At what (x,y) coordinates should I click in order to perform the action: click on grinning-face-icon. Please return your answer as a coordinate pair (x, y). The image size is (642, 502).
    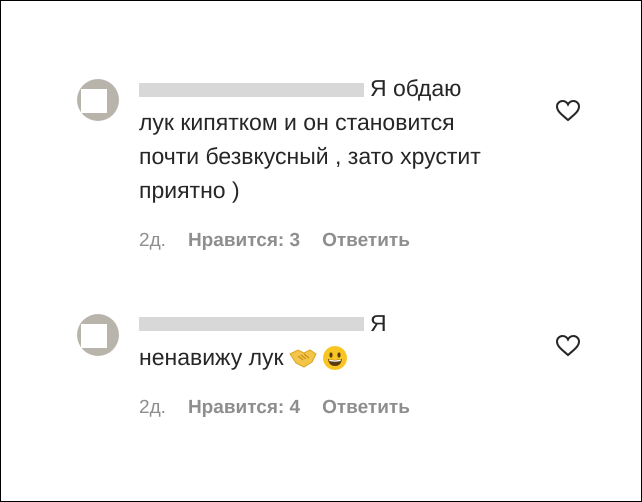
    Looking at the image, I should click on (335, 358).